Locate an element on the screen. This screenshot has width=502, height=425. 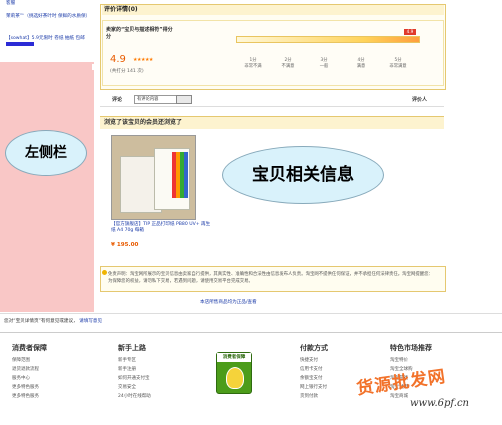
badge-figure-icon is located at coordinates (235, 378).